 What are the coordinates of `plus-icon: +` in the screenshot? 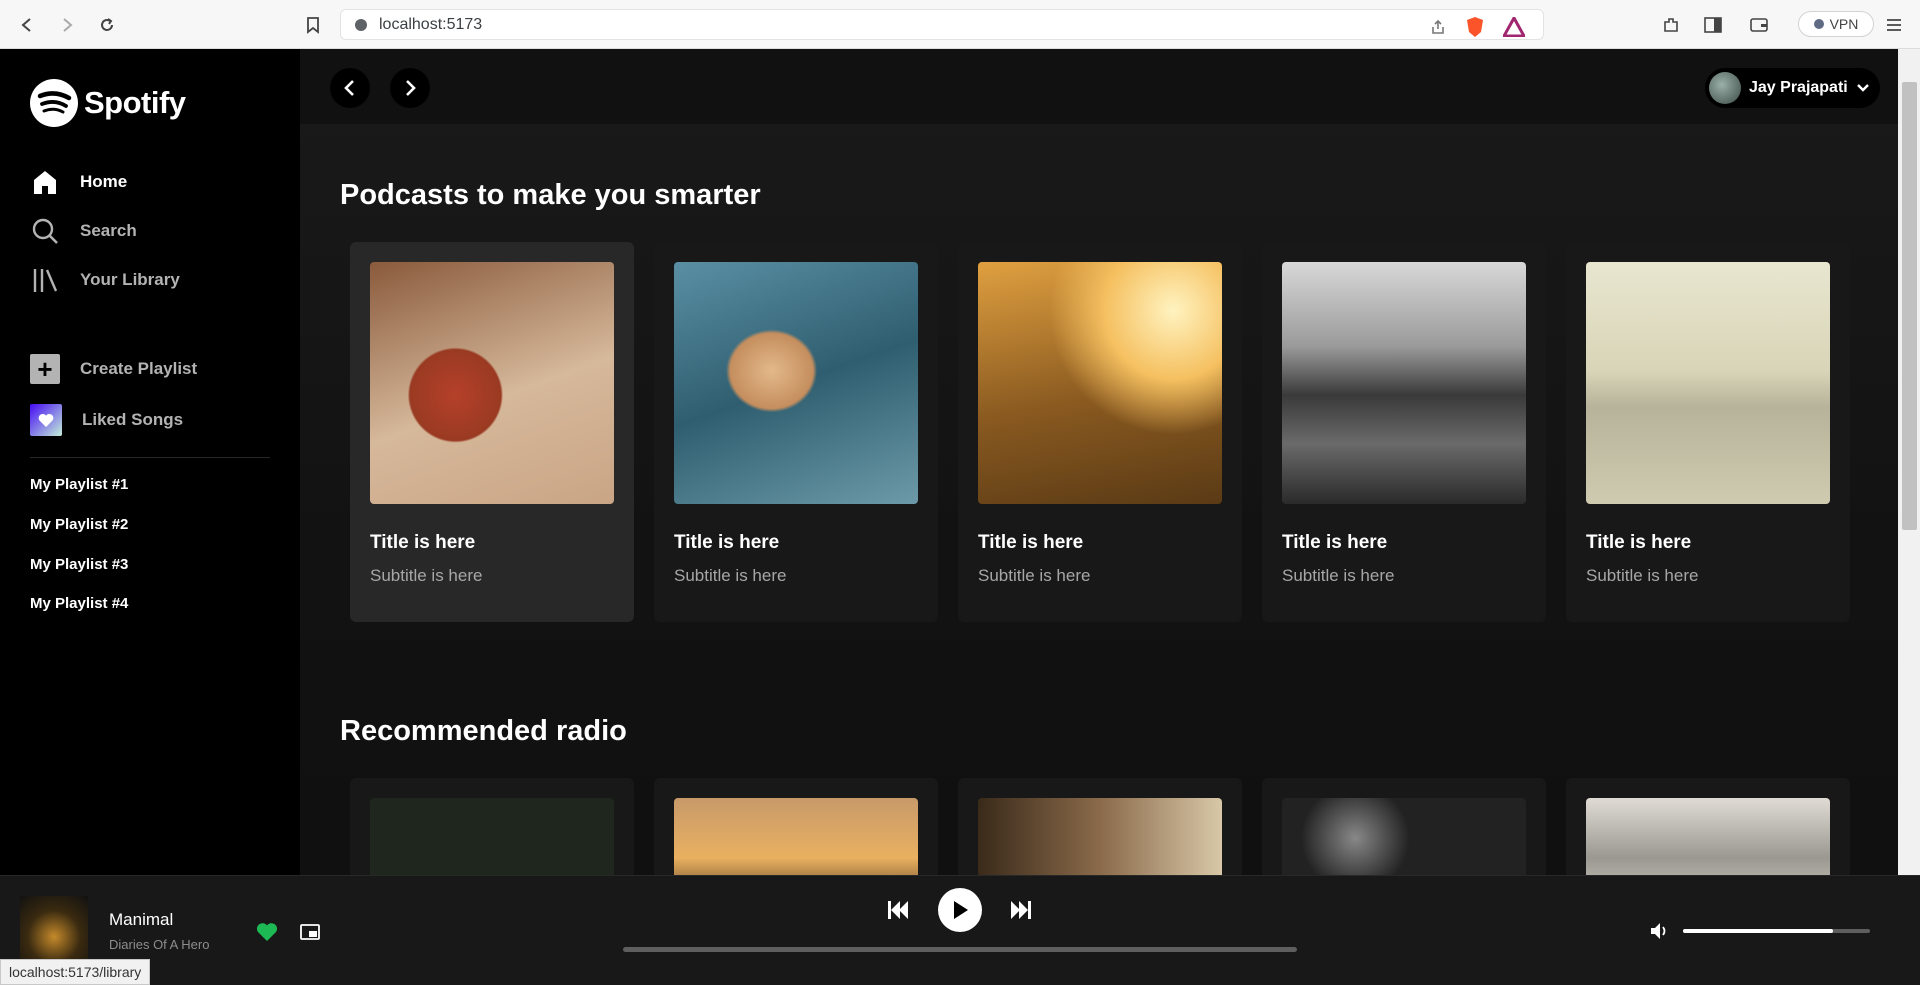 It's located at (45, 369).